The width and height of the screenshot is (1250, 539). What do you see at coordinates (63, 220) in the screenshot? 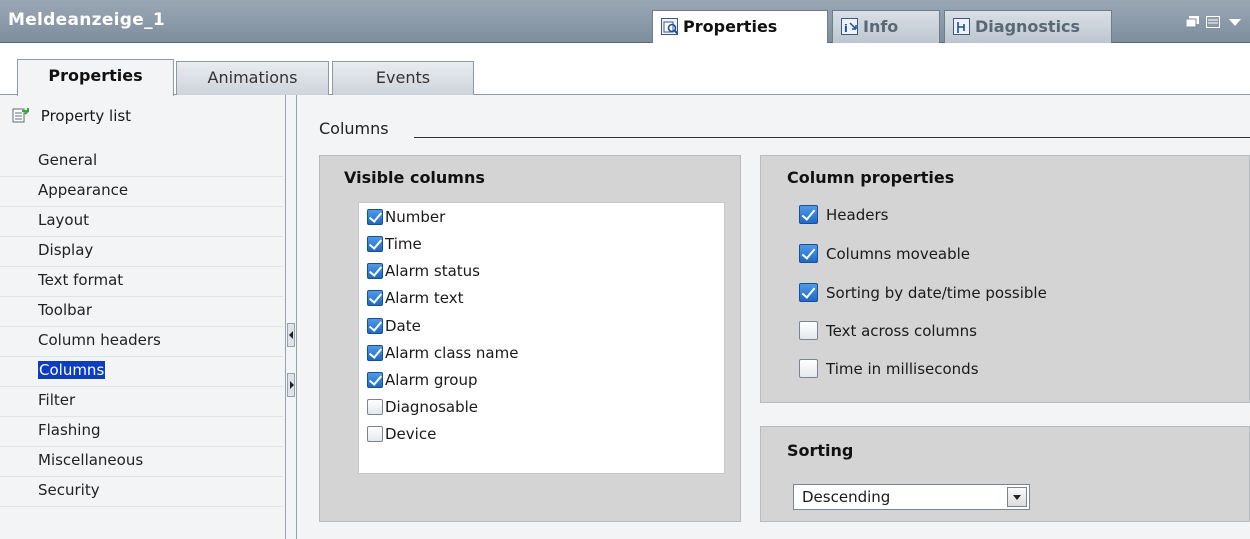
I see `nav-item-label: Layout` at bounding box center [63, 220].